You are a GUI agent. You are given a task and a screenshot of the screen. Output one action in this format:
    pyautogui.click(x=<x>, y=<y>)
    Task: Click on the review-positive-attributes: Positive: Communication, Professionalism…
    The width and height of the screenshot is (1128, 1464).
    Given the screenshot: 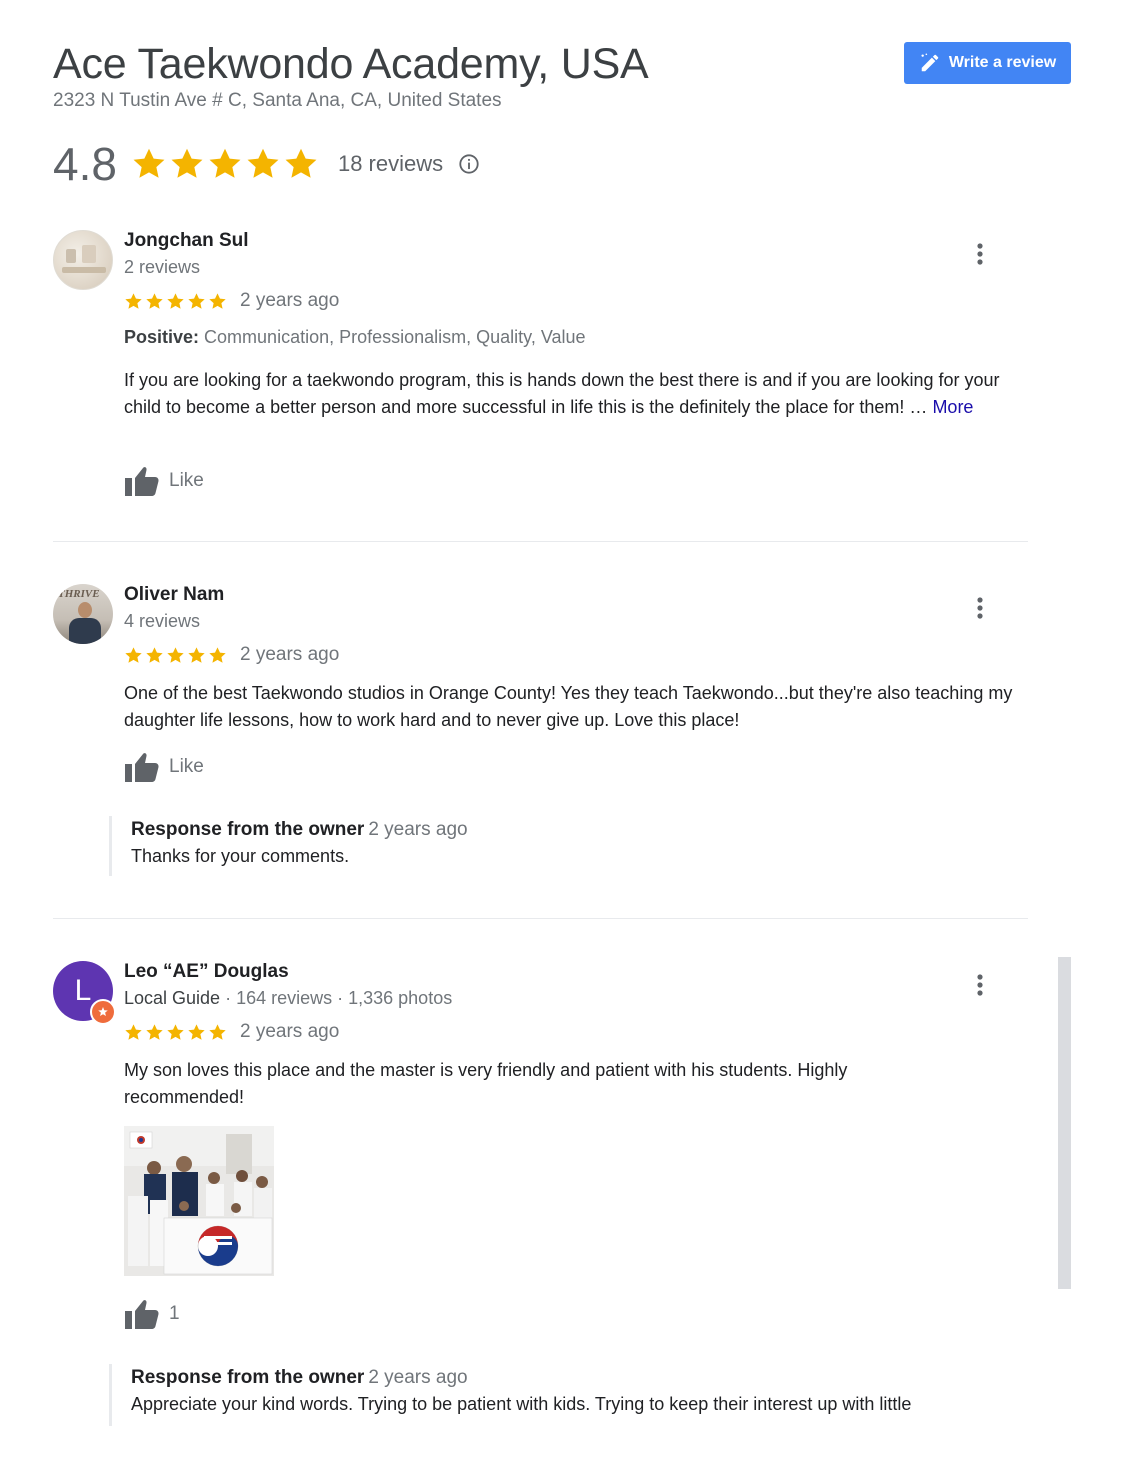 What is the action you would take?
    pyautogui.click(x=355, y=337)
    